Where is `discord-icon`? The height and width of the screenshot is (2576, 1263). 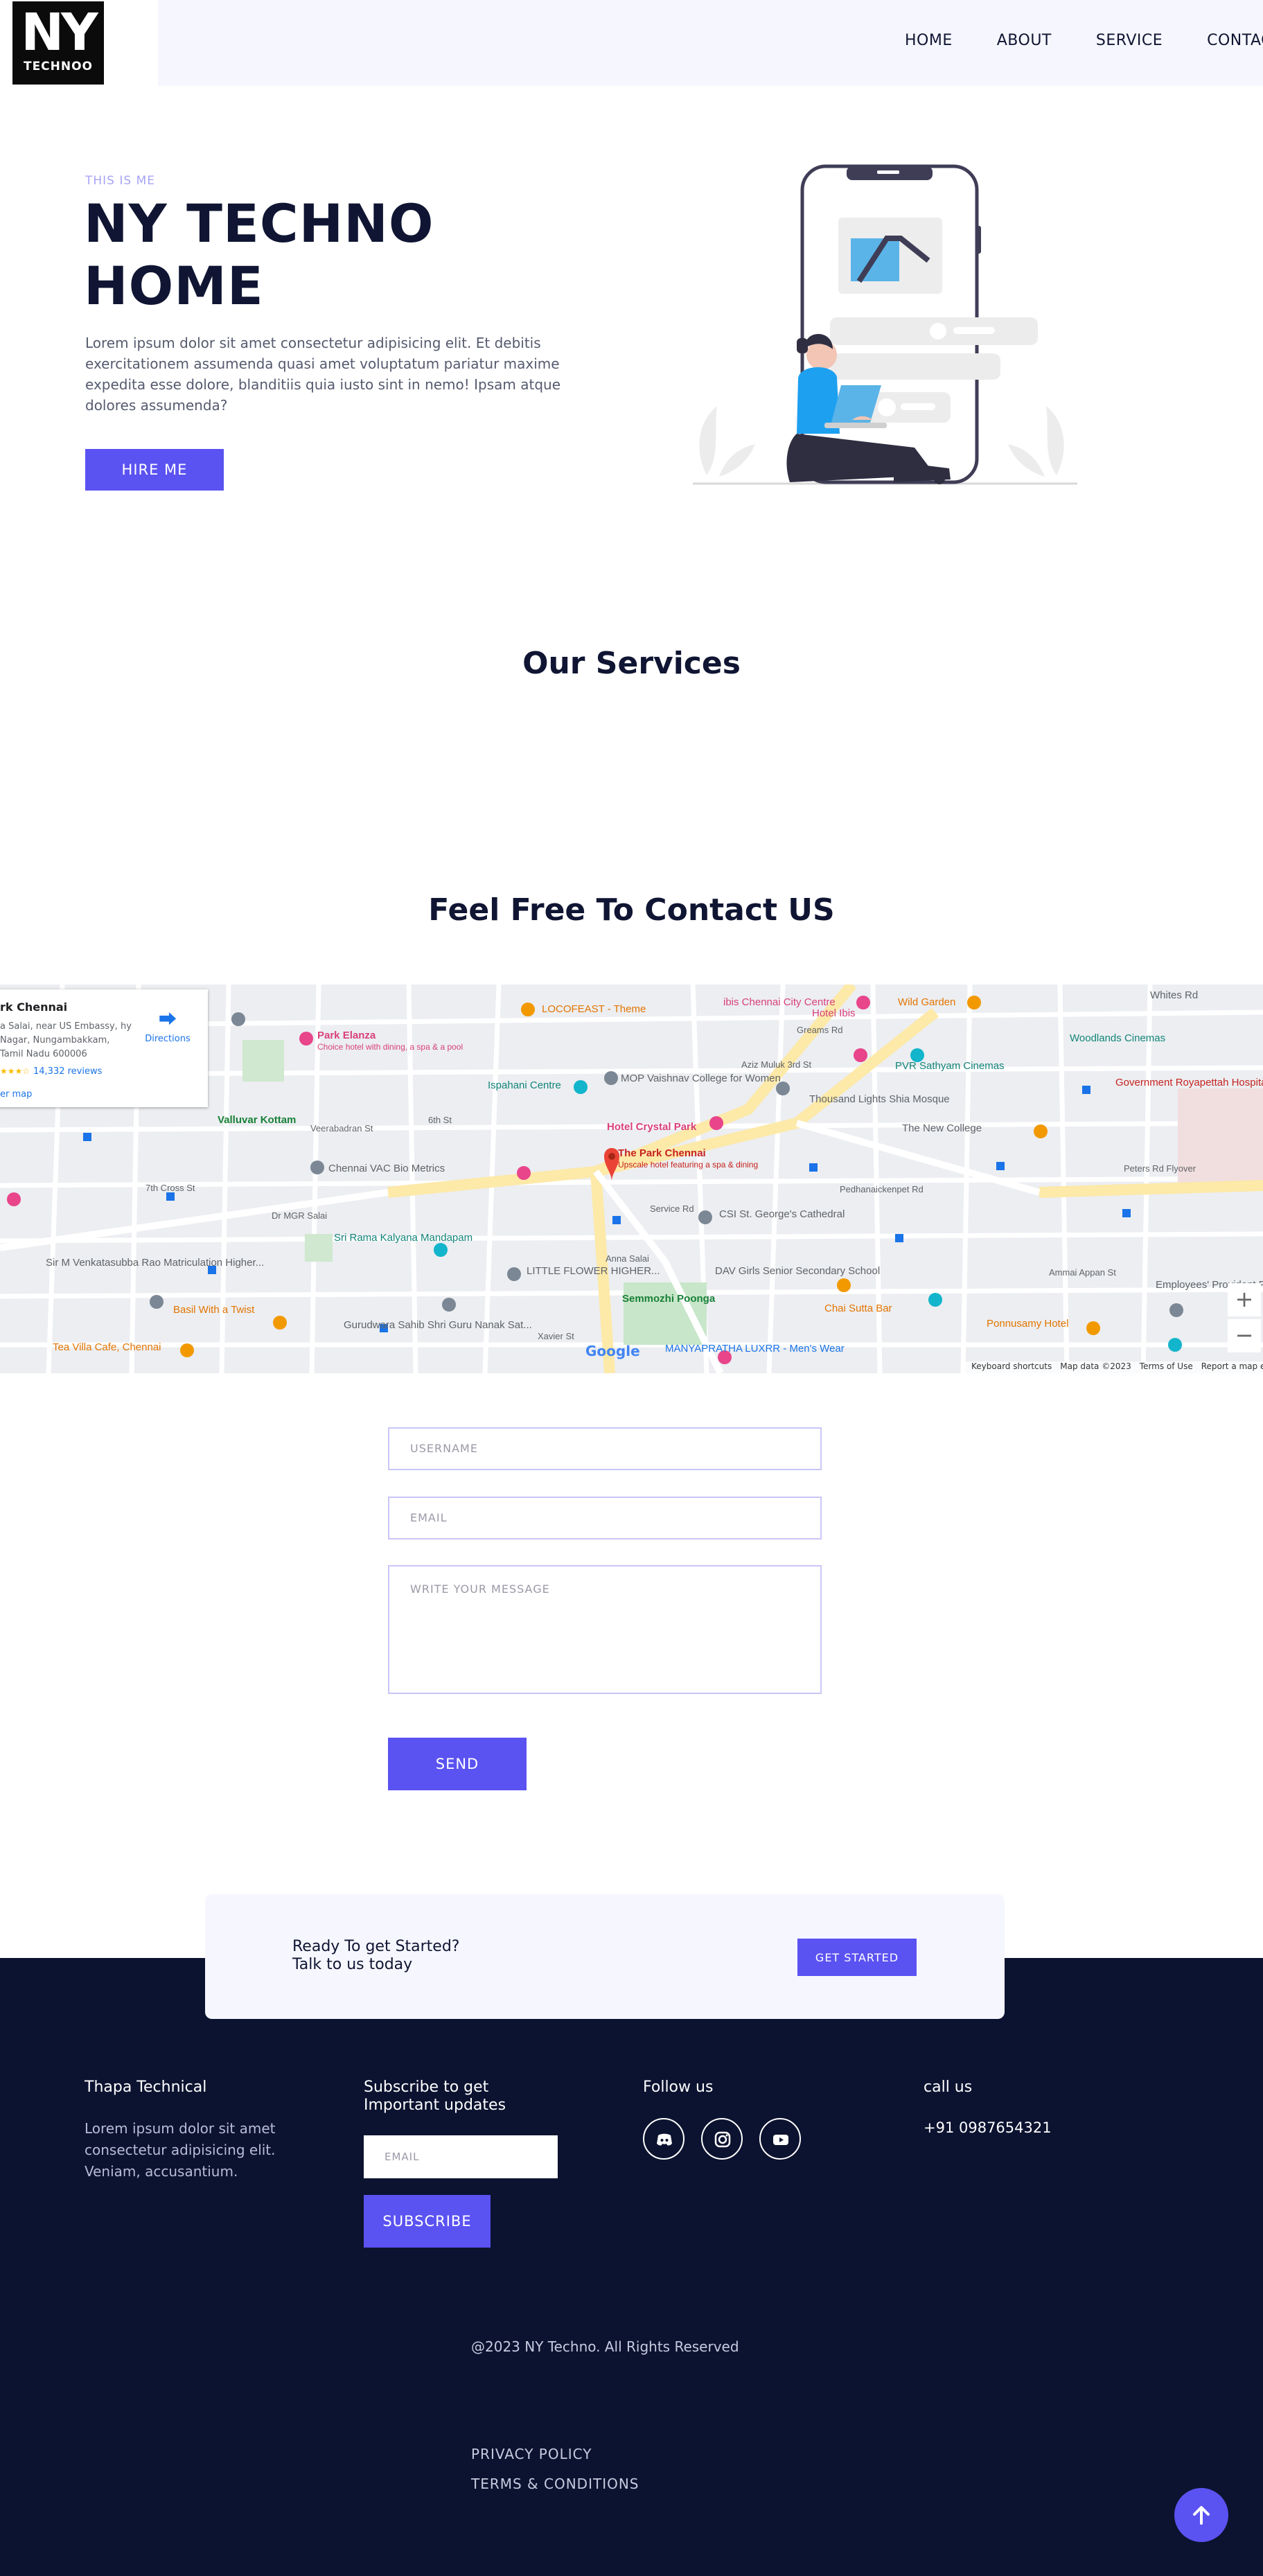
discord-icon is located at coordinates (665, 2139).